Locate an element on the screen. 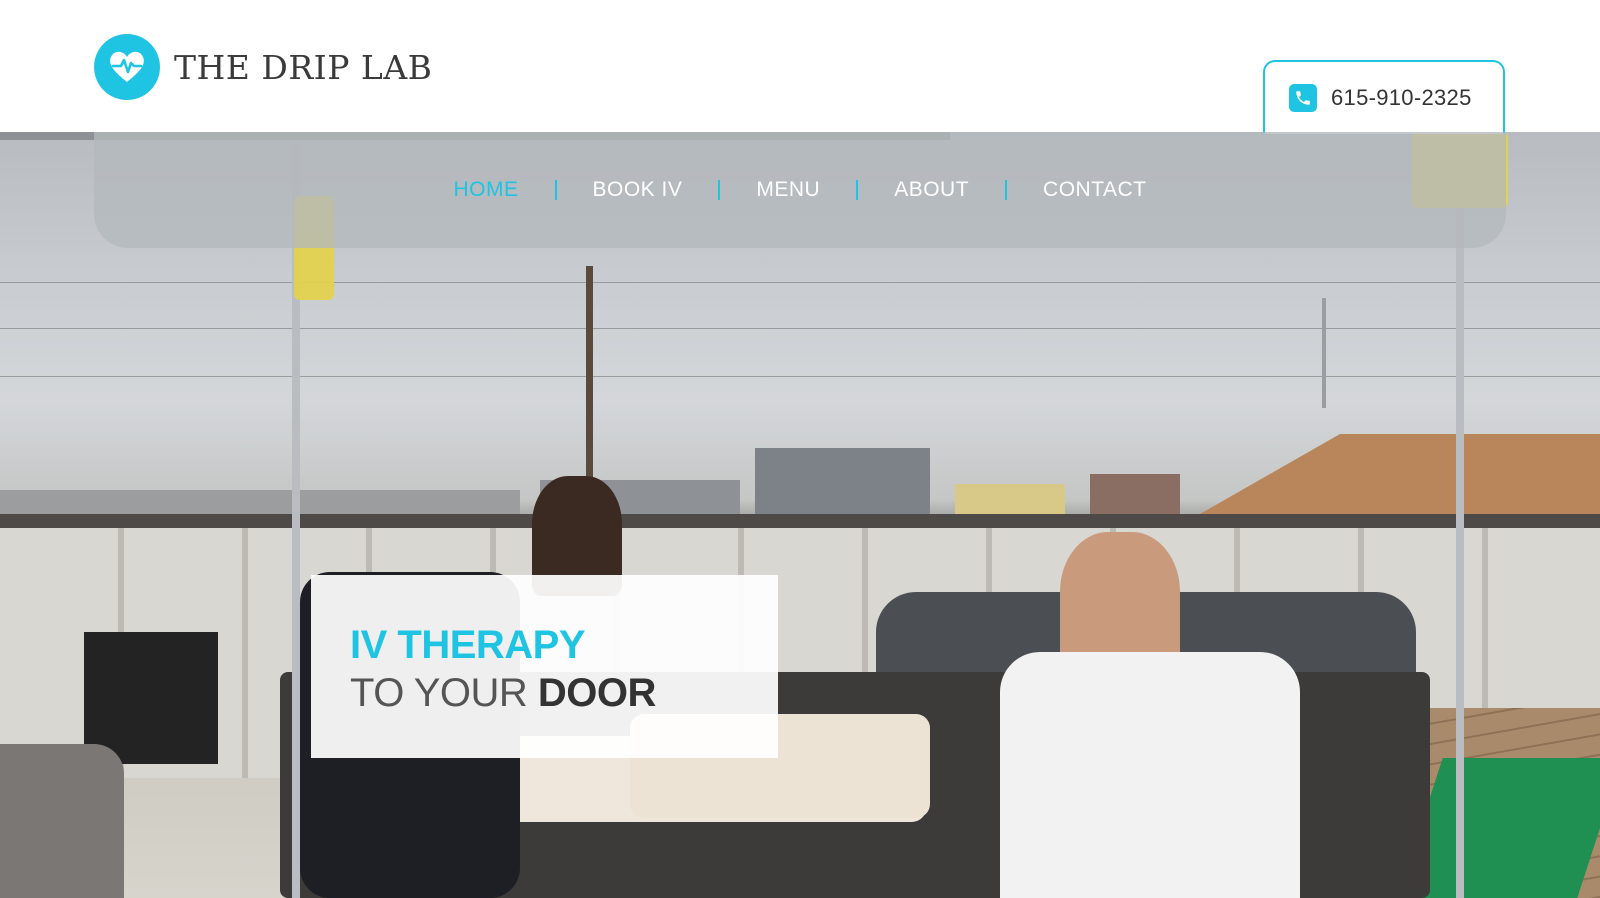  nav-home: HOME is located at coordinates (486, 190).